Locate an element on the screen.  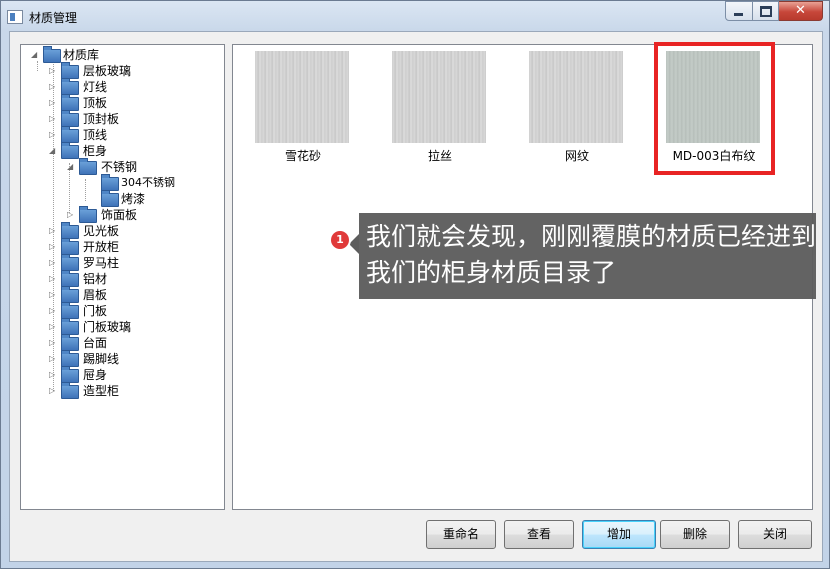
tree-node-label: 饰面板 is located at coordinates (119, 215).